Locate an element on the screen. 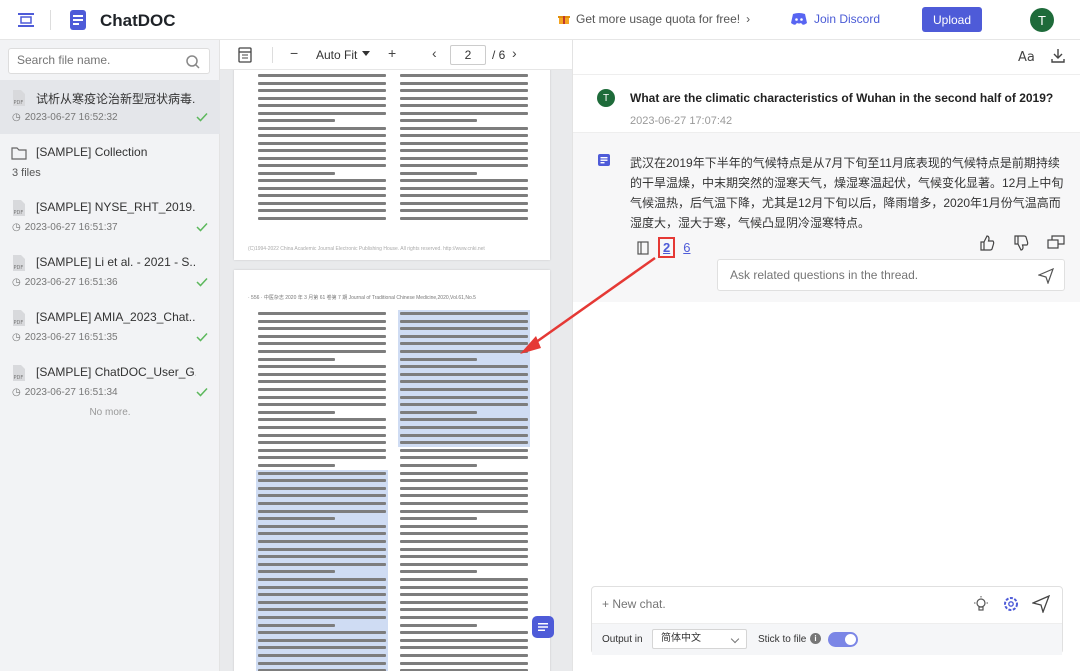 This screenshot has height=671, width=1080. document-outline-icon is located at coordinates (245, 55).